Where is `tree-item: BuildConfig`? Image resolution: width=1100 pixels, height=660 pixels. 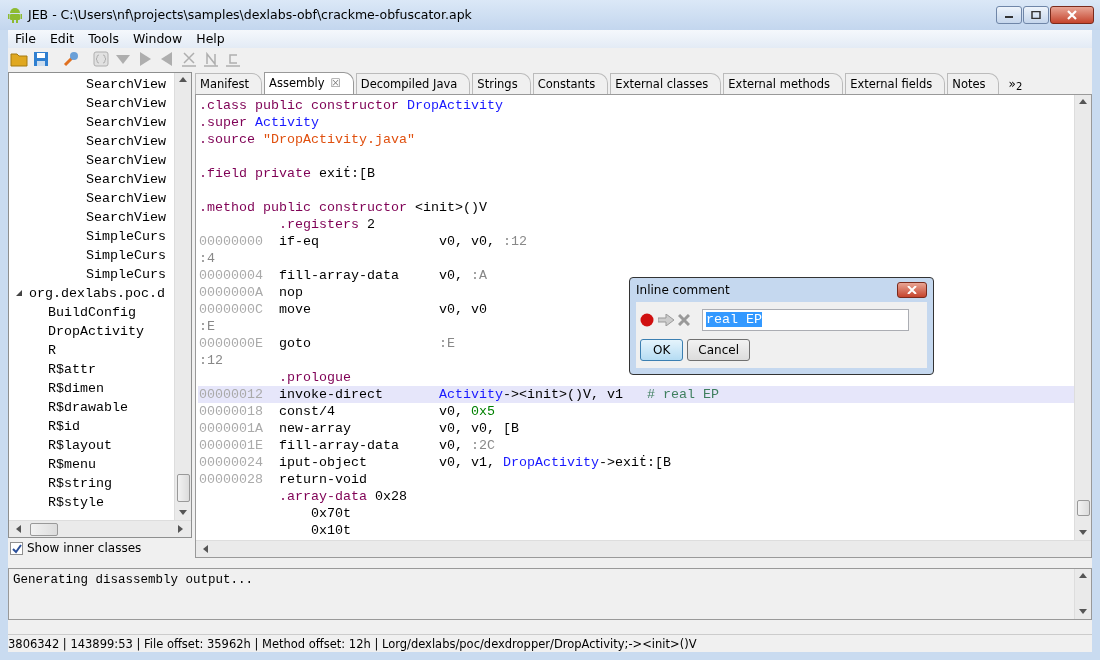
tree-item: BuildConfig is located at coordinates (92, 312).